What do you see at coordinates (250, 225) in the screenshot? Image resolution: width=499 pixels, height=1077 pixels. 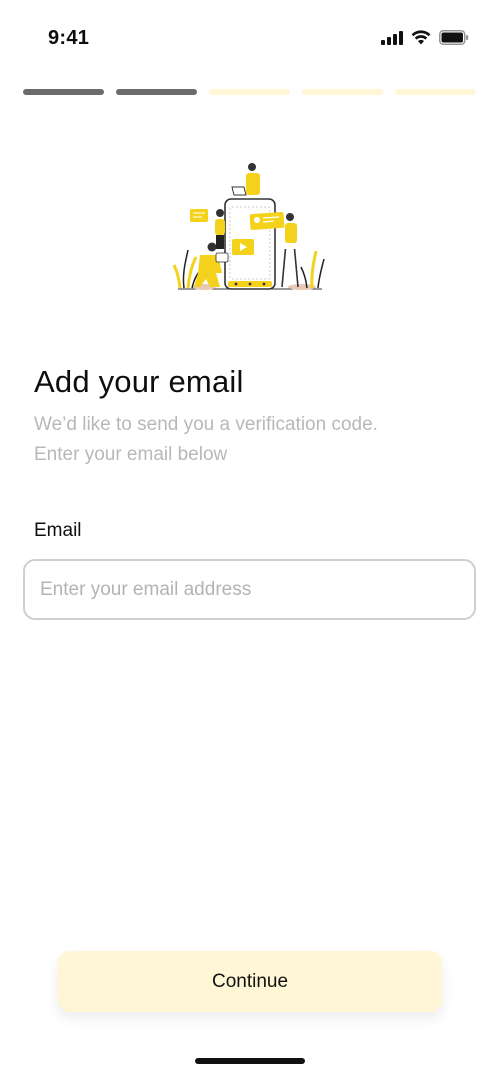 I see `people-with-phone-illustration` at bounding box center [250, 225].